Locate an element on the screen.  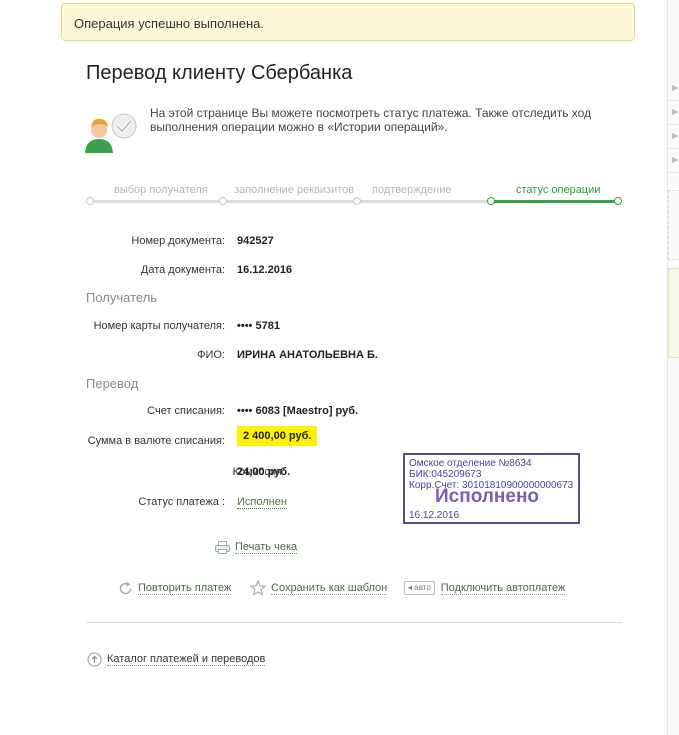
auto-badge-text: авто is located at coordinates (422, 587).